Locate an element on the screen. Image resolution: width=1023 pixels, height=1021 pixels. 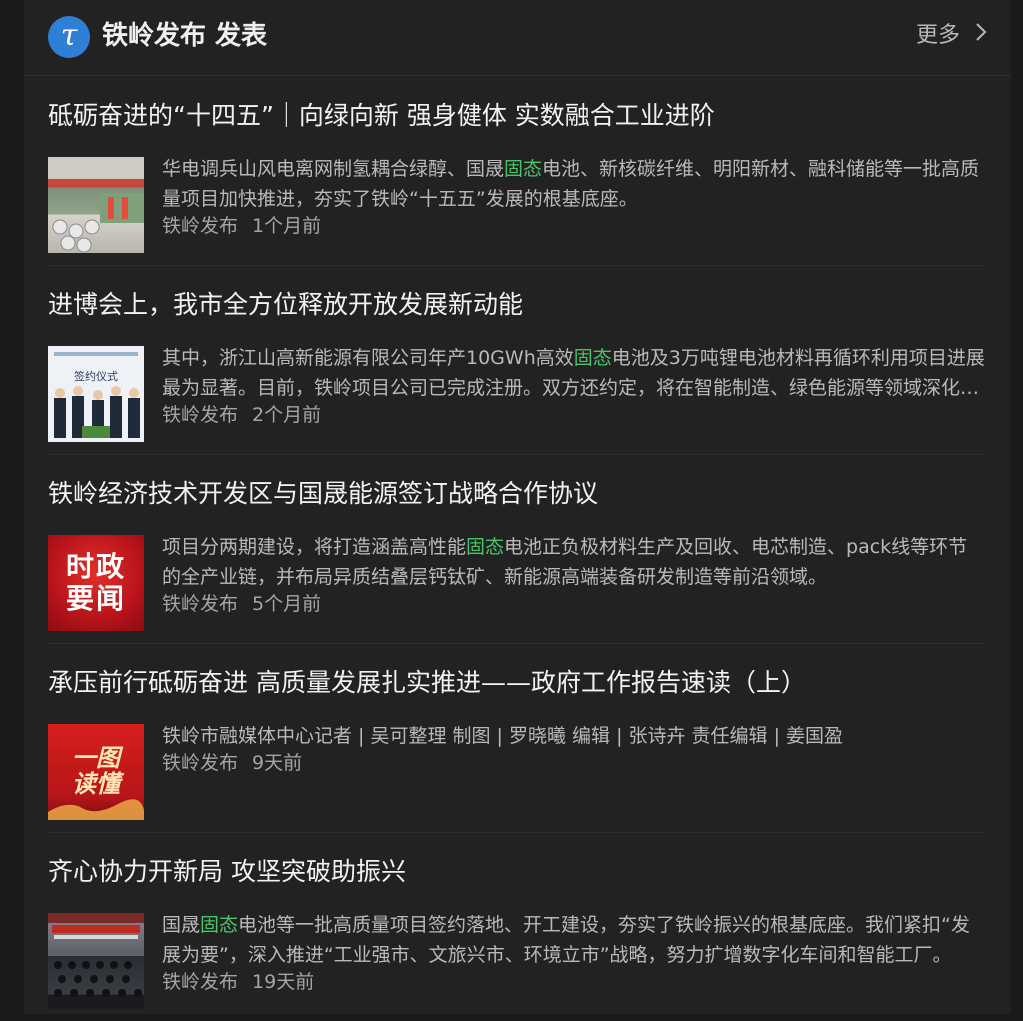
more-label: 更多 is located at coordinates (937, 35).